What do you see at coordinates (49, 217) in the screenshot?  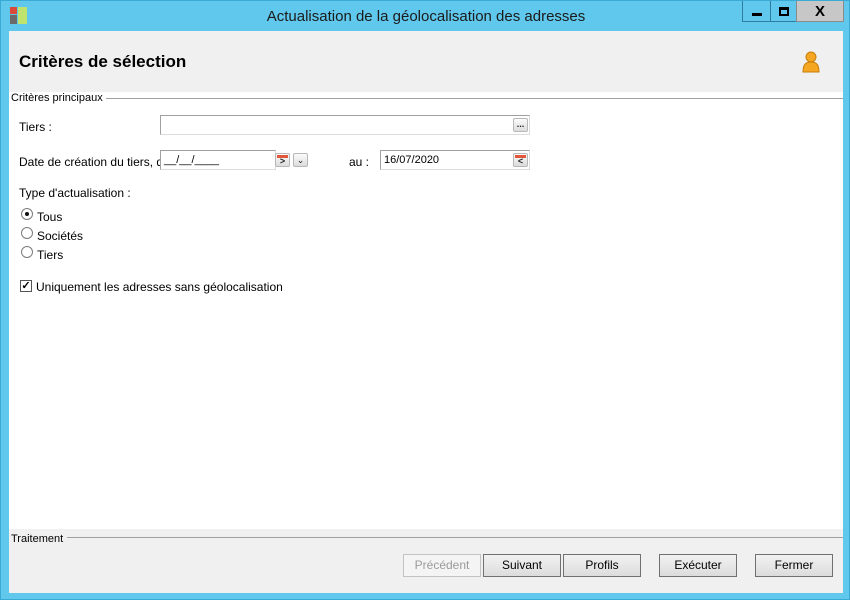 I see `radio-tous-label: Tous` at bounding box center [49, 217].